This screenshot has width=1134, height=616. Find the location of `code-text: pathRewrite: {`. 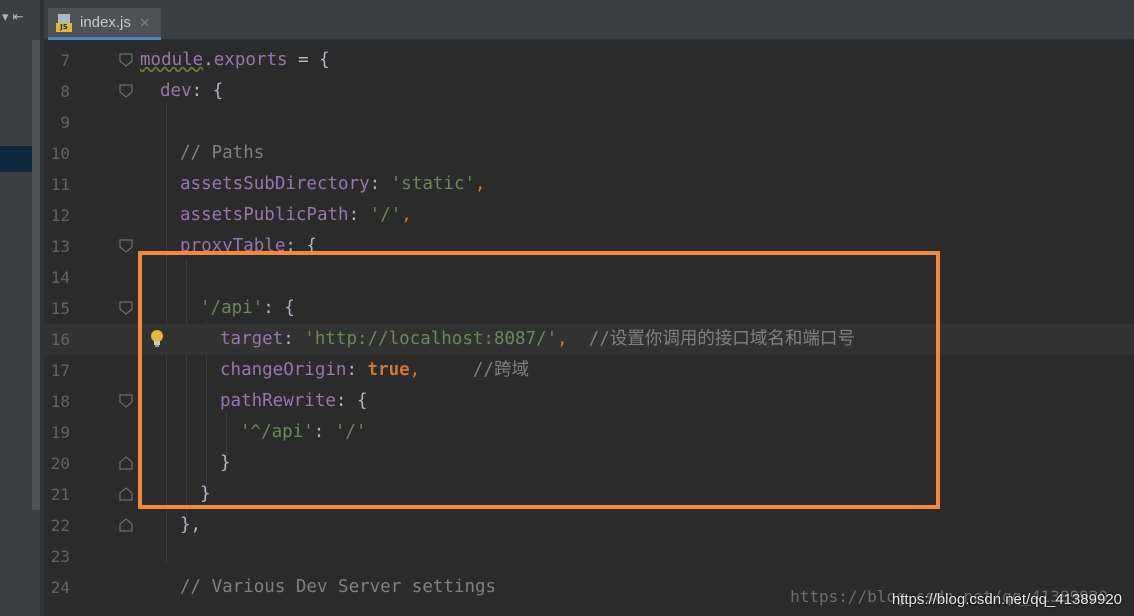

code-text: pathRewrite: { is located at coordinates (294, 401).